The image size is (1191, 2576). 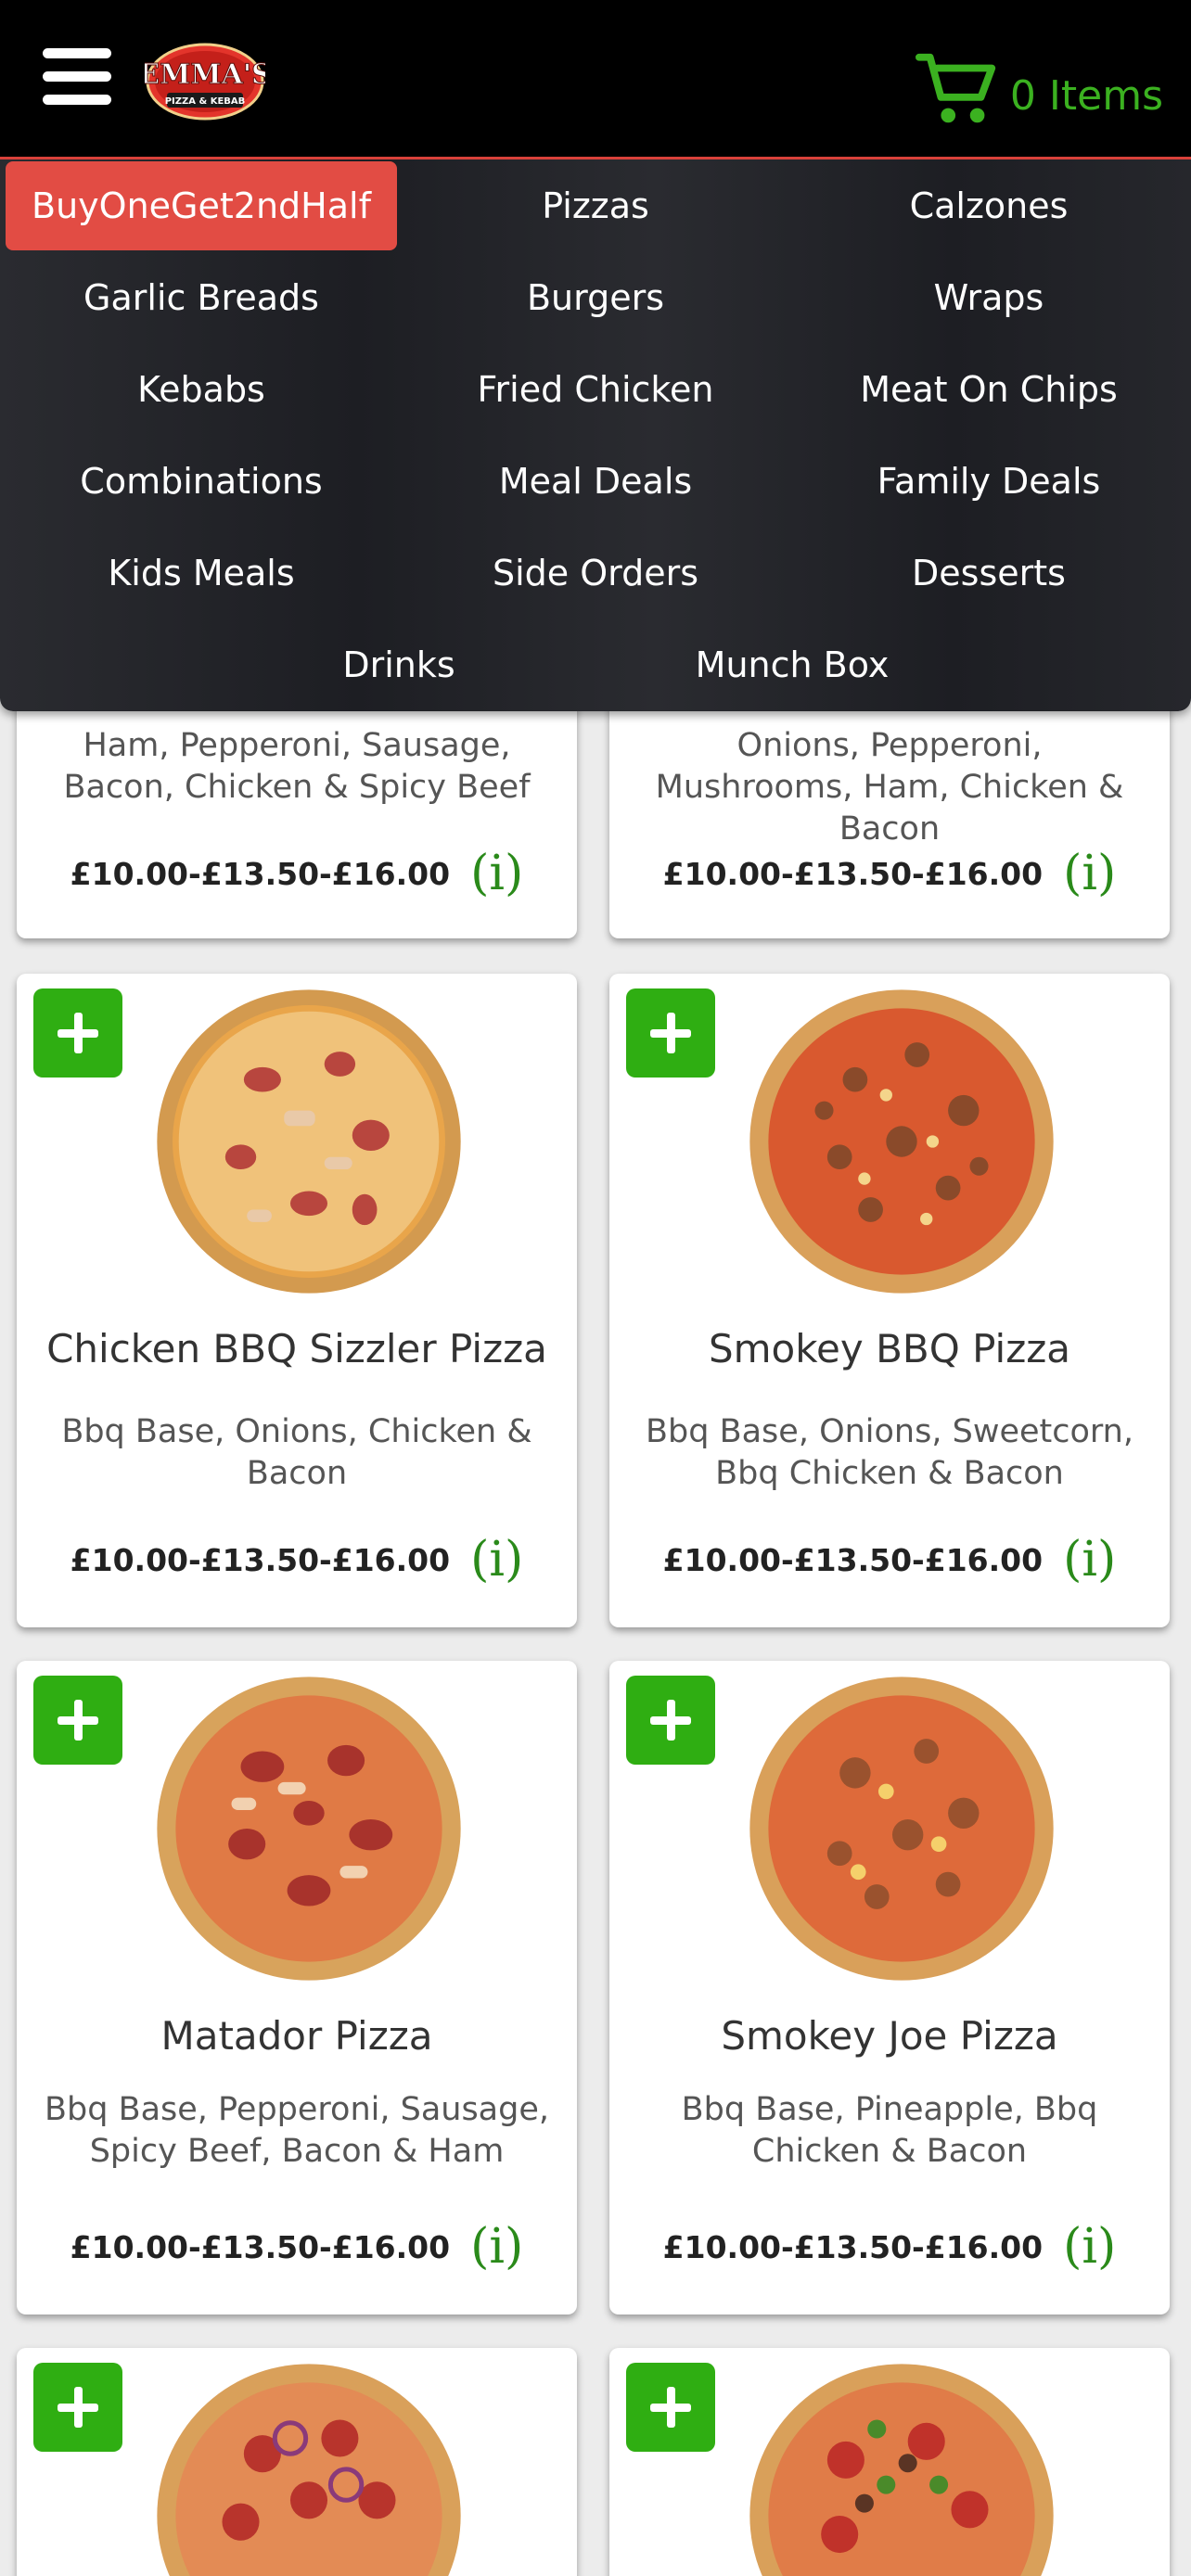 What do you see at coordinates (201, 297) in the screenshot?
I see `category-garlic-breads: Garlic Breads` at bounding box center [201, 297].